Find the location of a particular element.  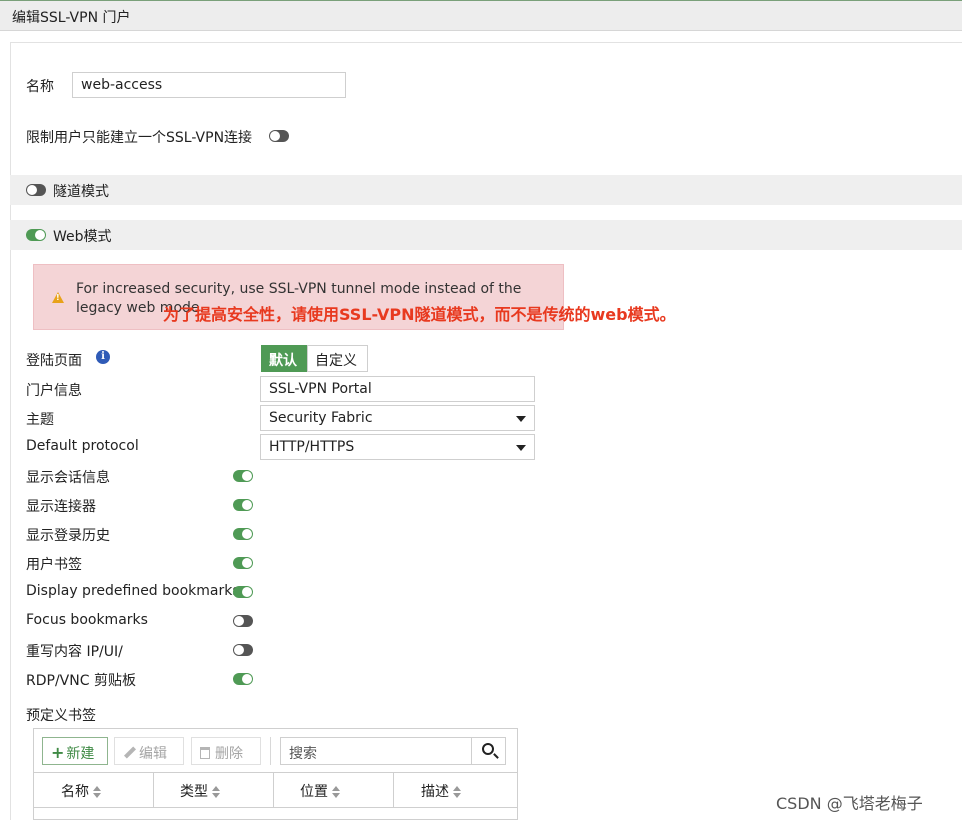

show-login-history-label: 显示登录历史 is located at coordinates (68, 536).